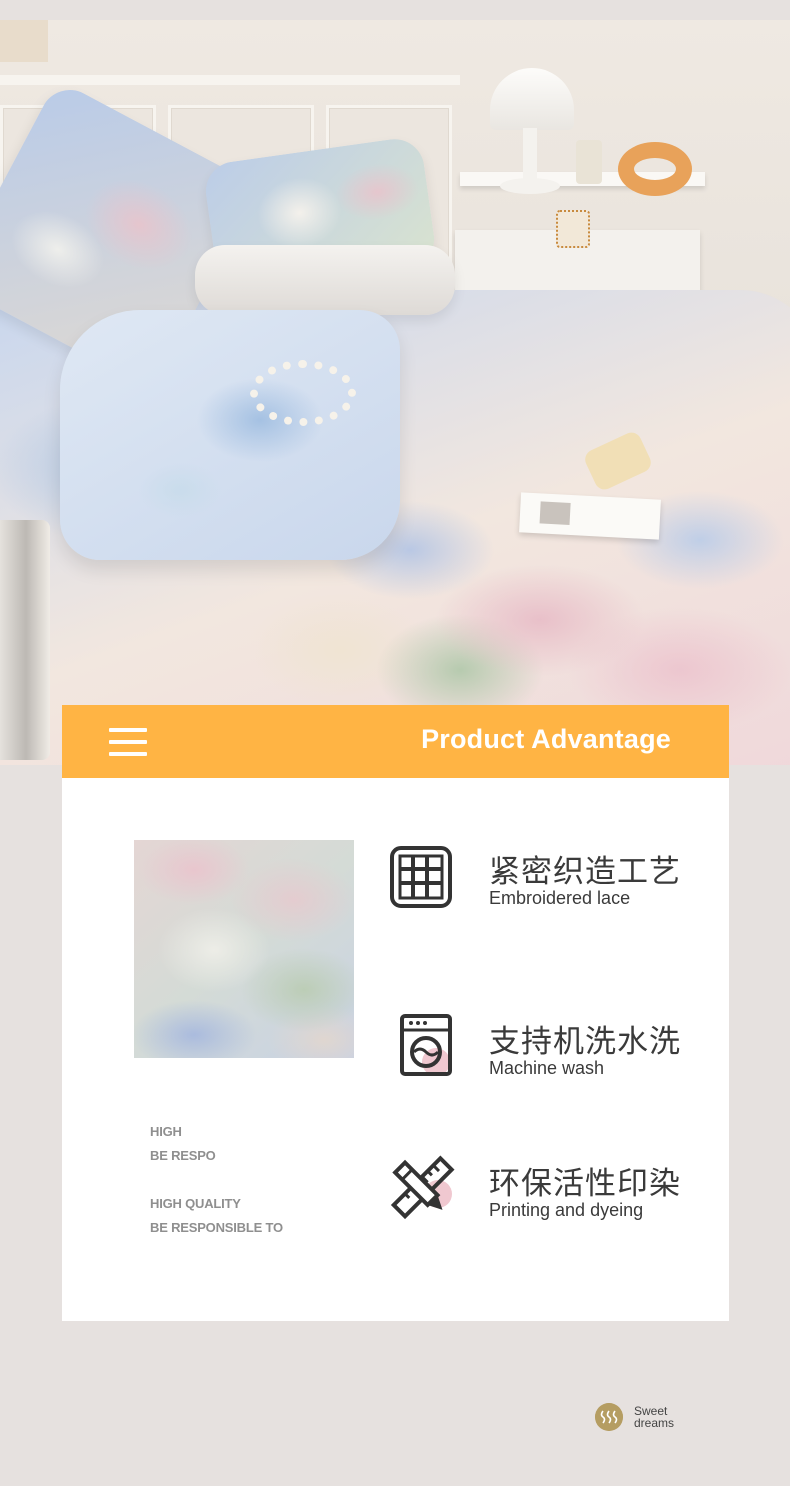 This screenshot has height=1486, width=790. What do you see at coordinates (422, 1187) in the screenshot?
I see `pencil-ruler-icon` at bounding box center [422, 1187].